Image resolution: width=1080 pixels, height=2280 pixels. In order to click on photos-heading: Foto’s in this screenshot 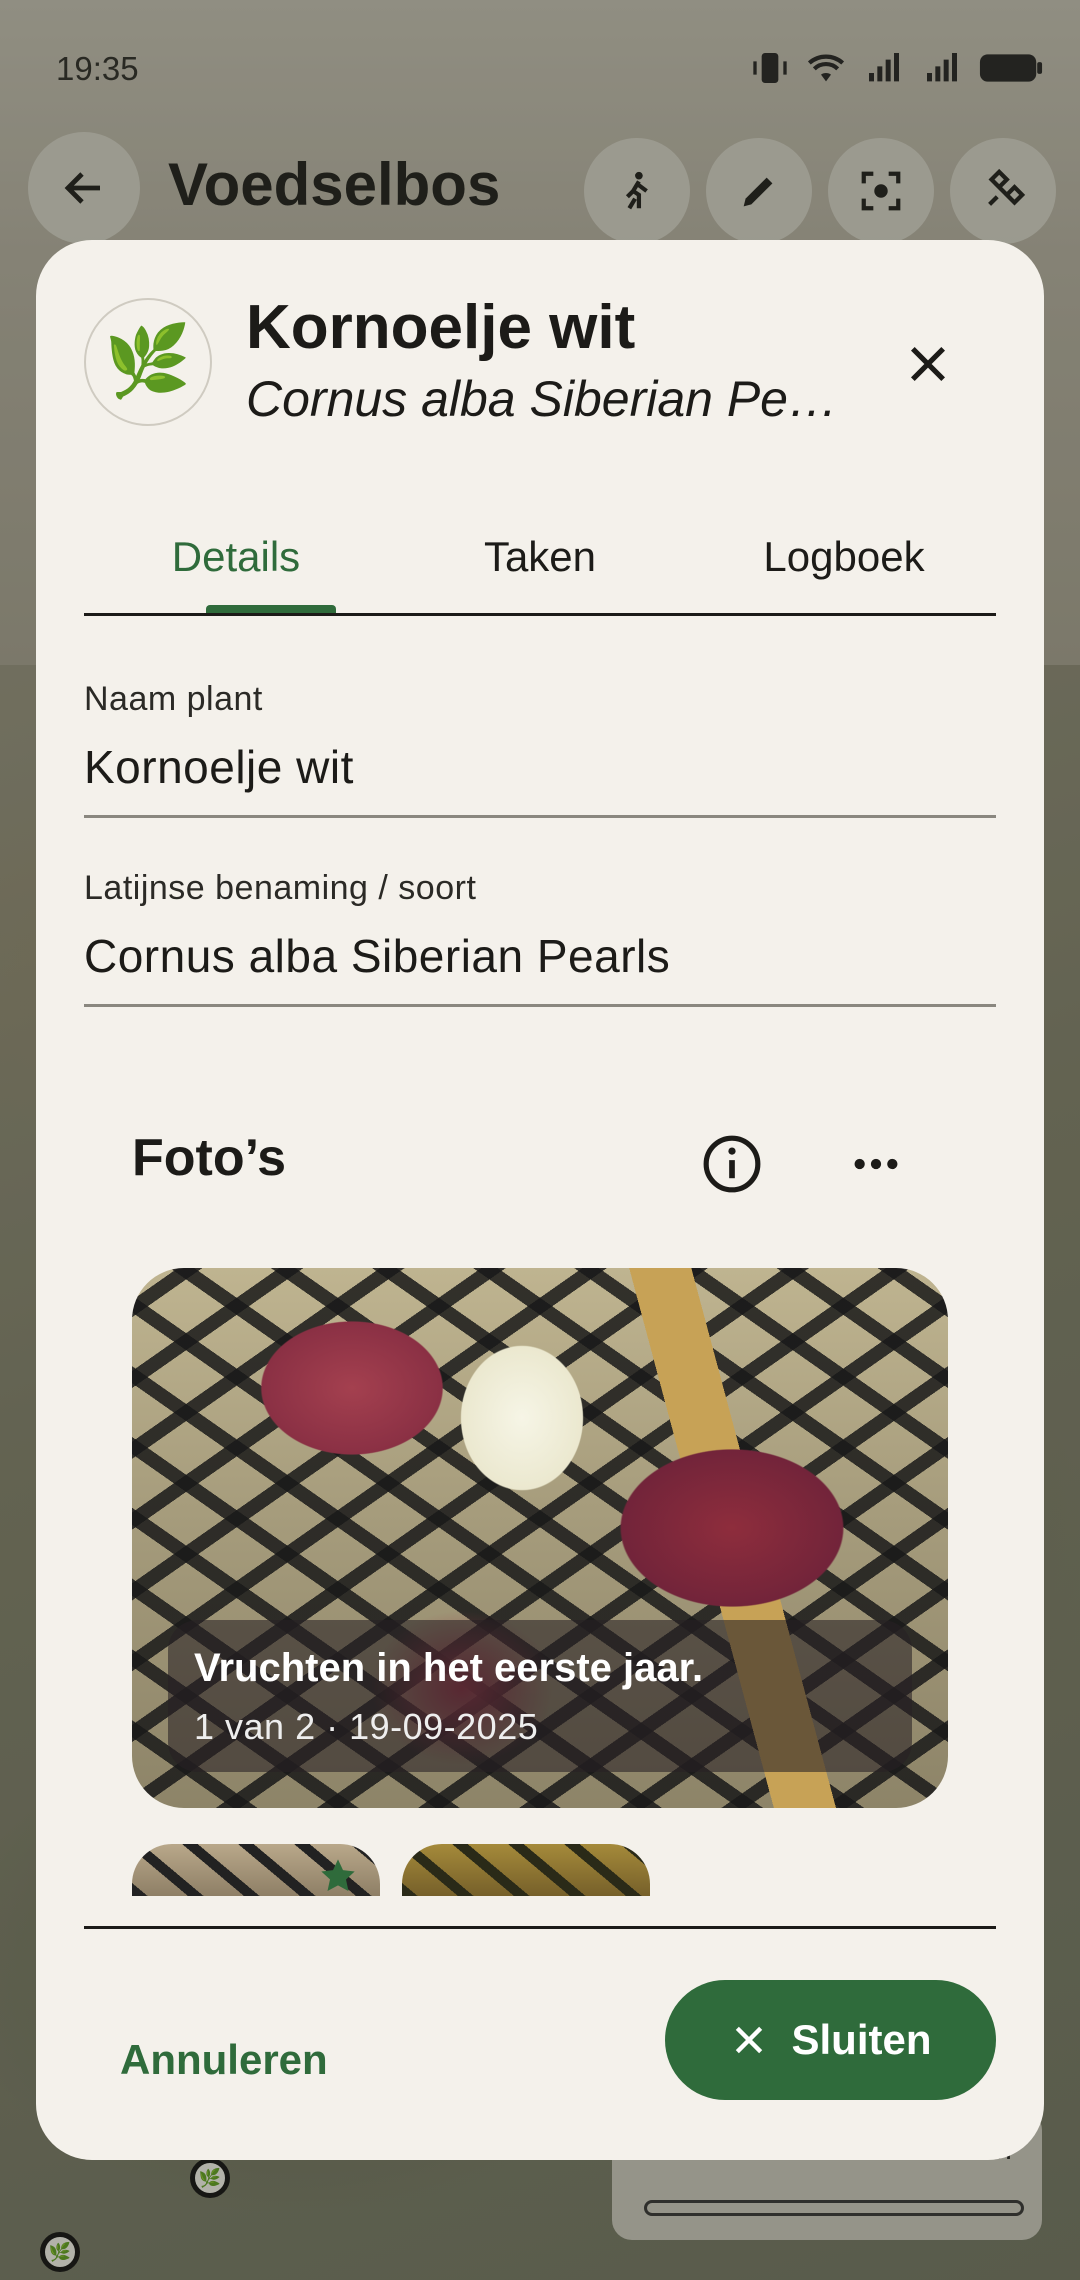, I will do `click(209, 1158)`.